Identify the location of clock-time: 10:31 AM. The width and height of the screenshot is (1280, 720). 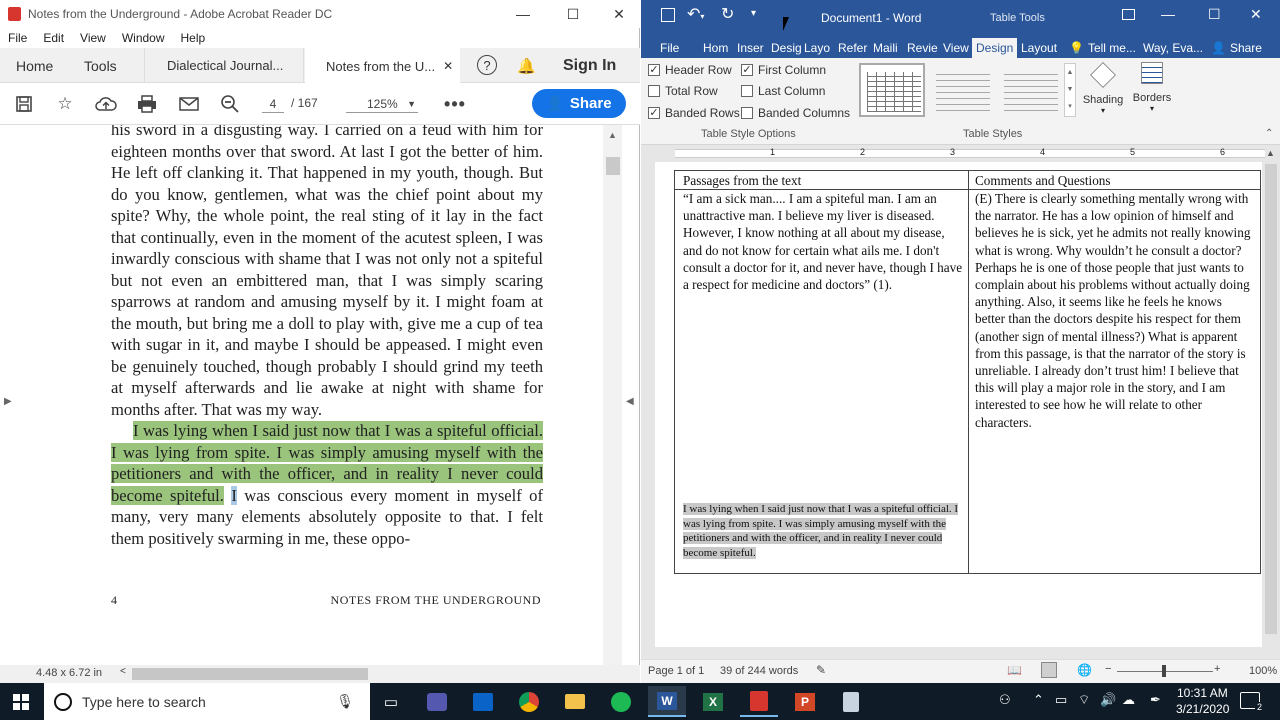
(1202, 693).